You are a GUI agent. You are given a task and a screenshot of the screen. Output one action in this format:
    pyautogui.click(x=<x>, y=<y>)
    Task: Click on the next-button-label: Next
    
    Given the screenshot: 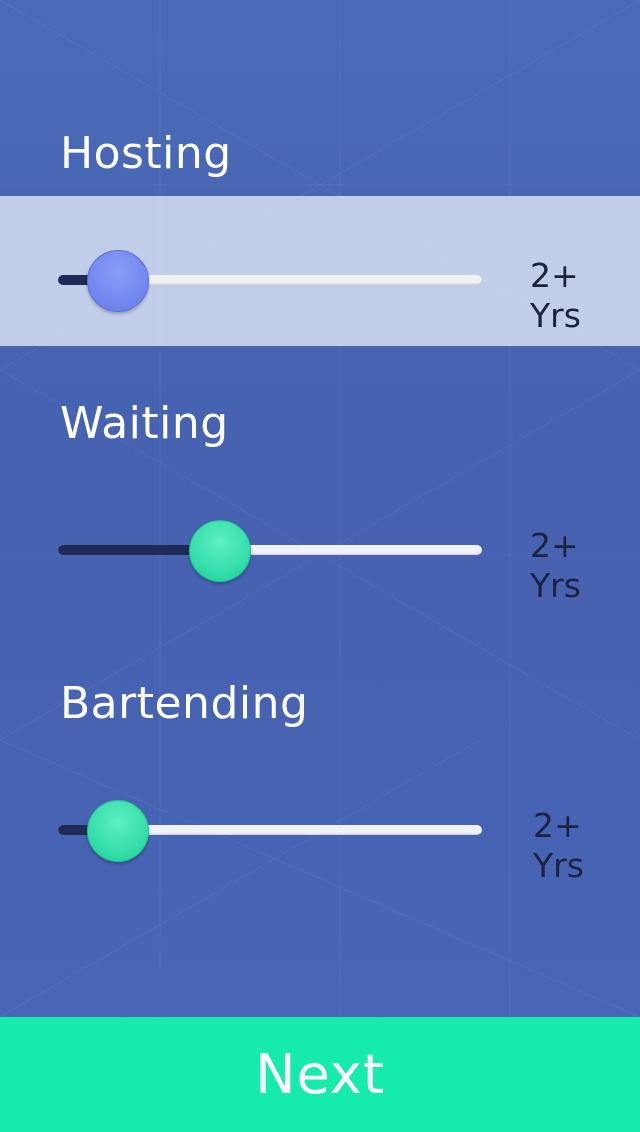 What is the action you would take?
    pyautogui.click(x=320, y=1074)
    